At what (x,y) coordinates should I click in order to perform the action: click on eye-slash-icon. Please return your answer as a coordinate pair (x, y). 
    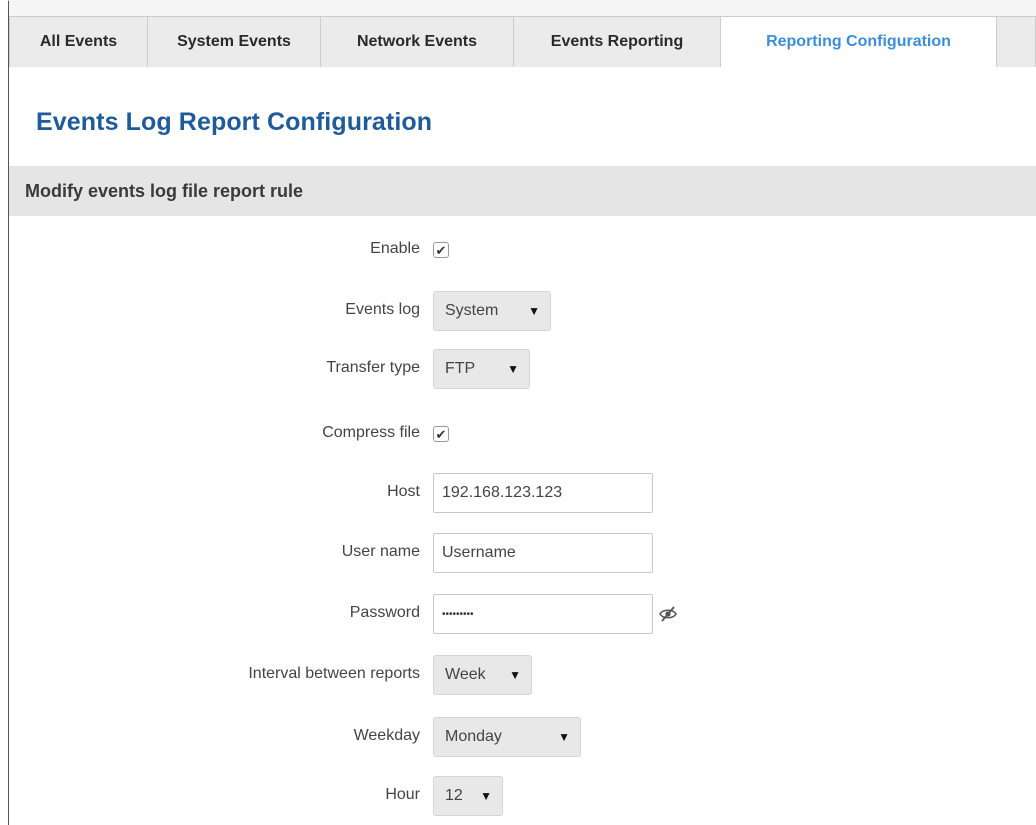
    Looking at the image, I should click on (668, 614).